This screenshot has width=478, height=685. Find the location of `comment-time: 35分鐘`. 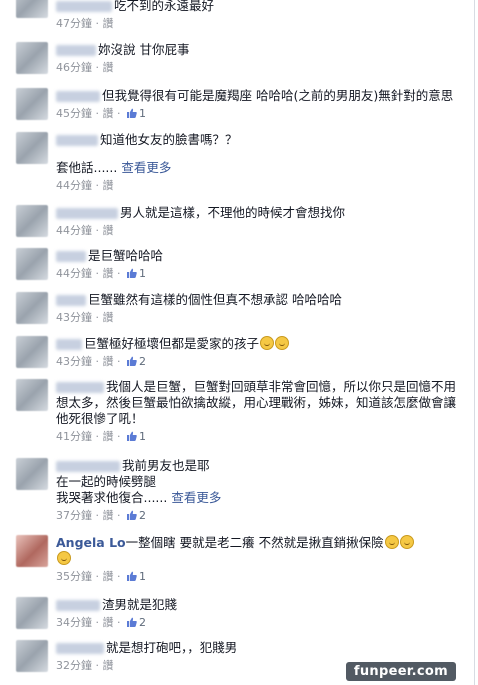

comment-time: 35分鐘 is located at coordinates (74, 576).